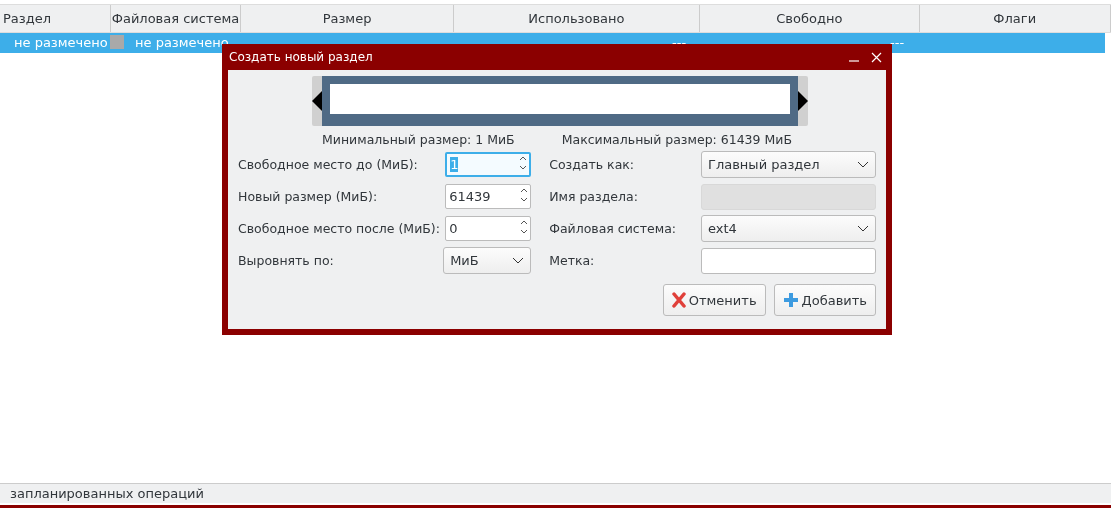 The width and height of the screenshot is (1111, 512). I want to click on cross-icon, so click(678, 300).